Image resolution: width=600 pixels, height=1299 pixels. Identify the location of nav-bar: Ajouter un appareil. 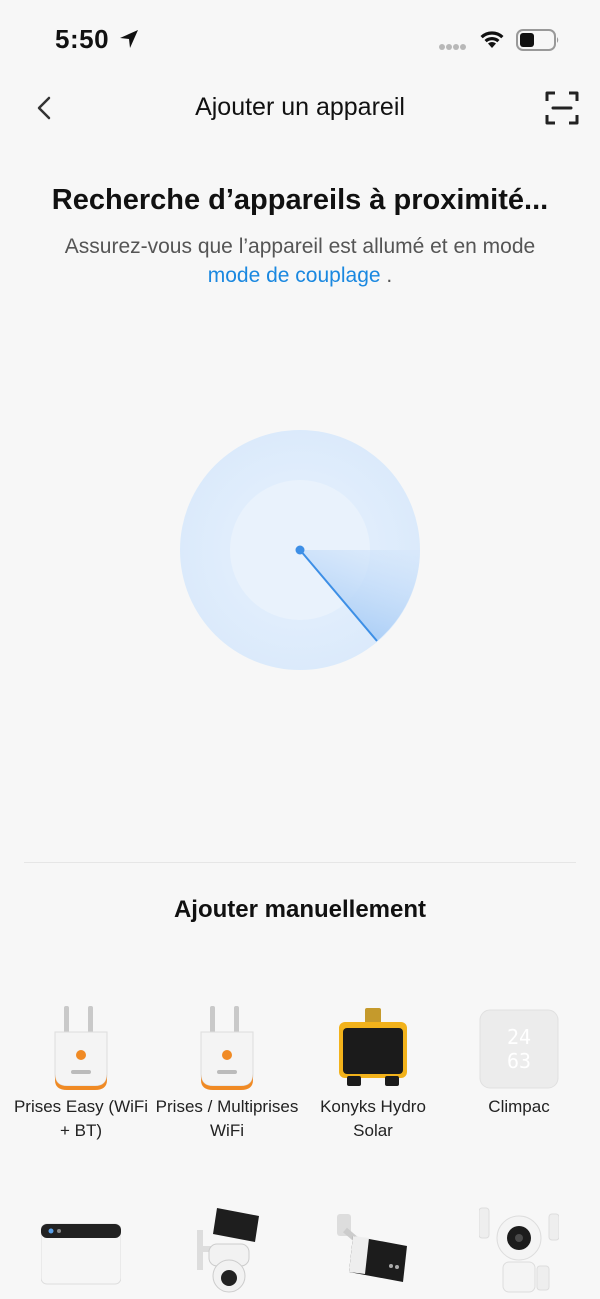
(300, 108).